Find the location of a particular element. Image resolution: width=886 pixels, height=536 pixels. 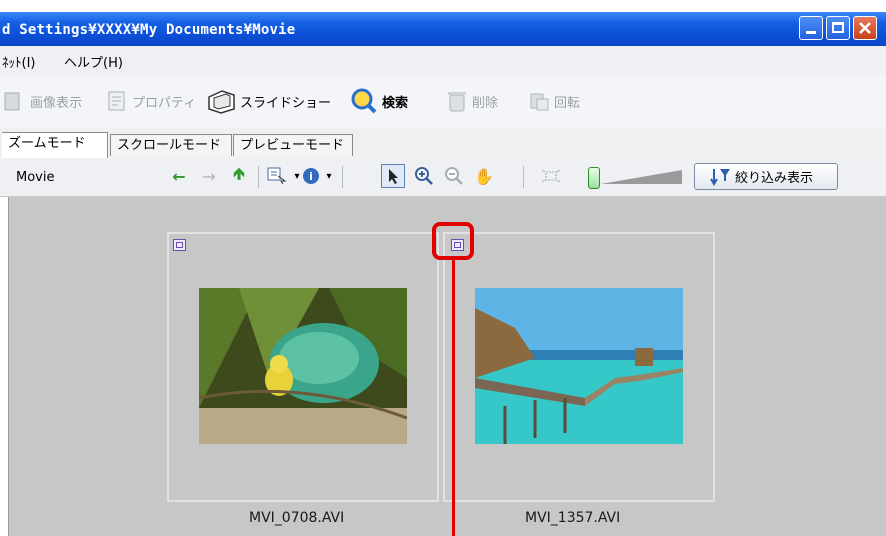

properties-button: プロパティ is located at coordinates (151, 101).